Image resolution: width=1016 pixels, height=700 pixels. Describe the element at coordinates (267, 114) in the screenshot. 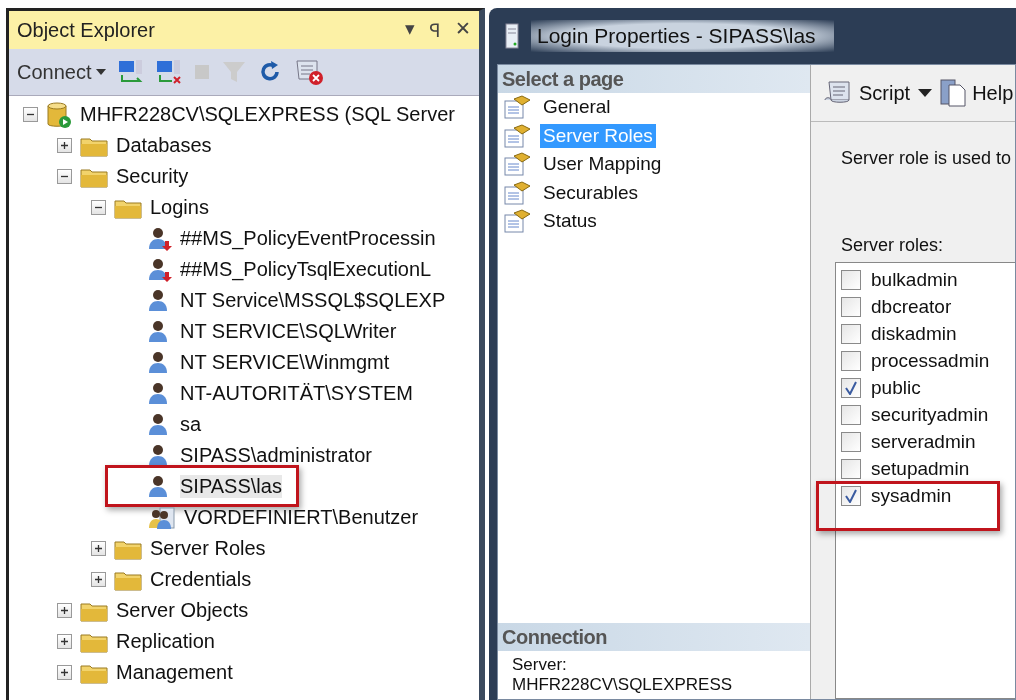

I see `tree-item: MHFR228CV\SQLEXPRESS (SQL Server` at that location.